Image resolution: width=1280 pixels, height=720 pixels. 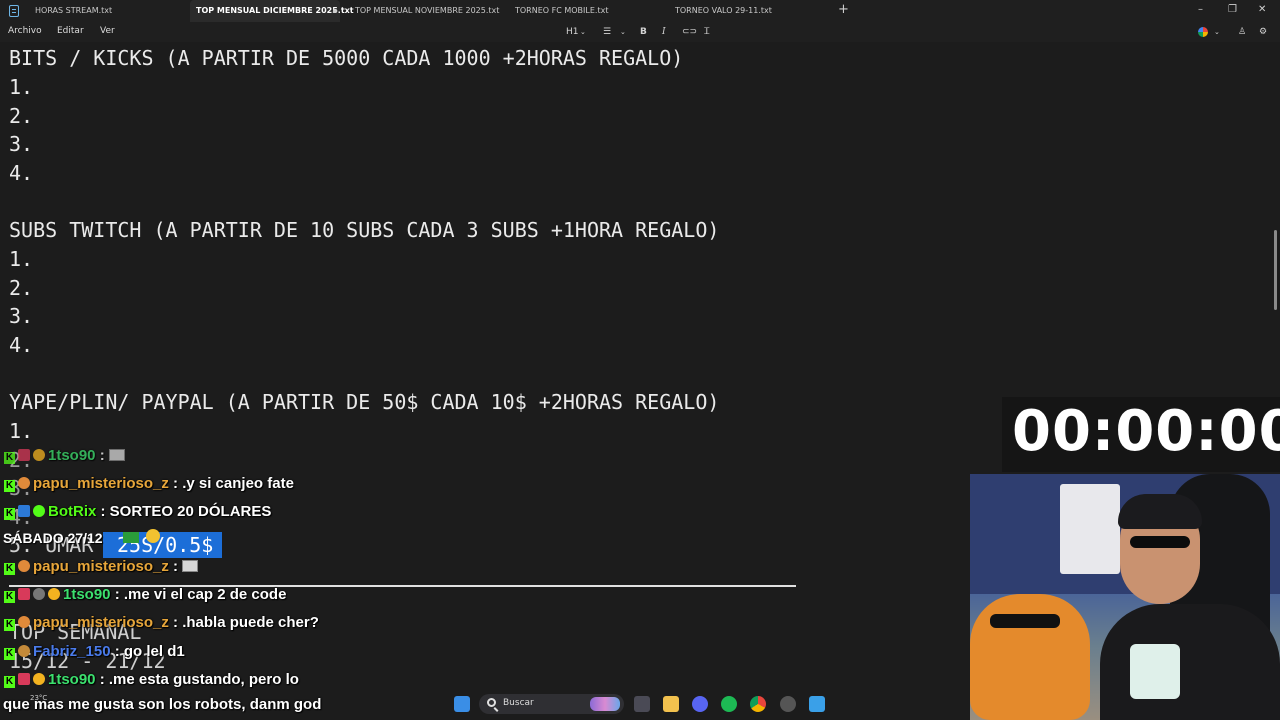 What do you see at coordinates (110, 11) in the screenshot?
I see `tab-horas-stream: HORAS STREAM.txt` at bounding box center [110, 11].